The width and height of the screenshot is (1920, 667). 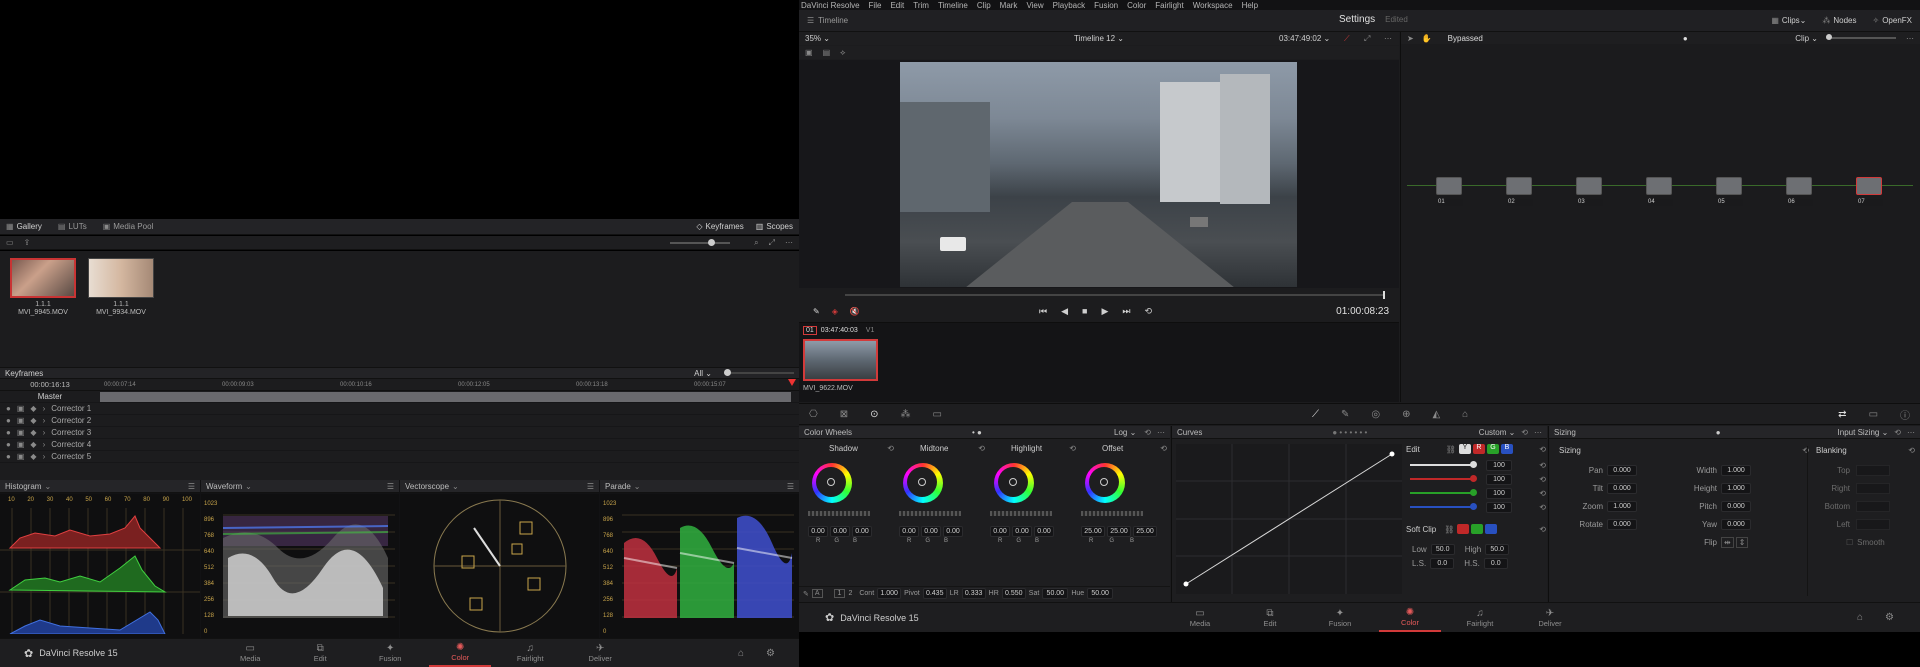 I want to click on curves-more-icon: ⋯, so click(x=1538, y=432).